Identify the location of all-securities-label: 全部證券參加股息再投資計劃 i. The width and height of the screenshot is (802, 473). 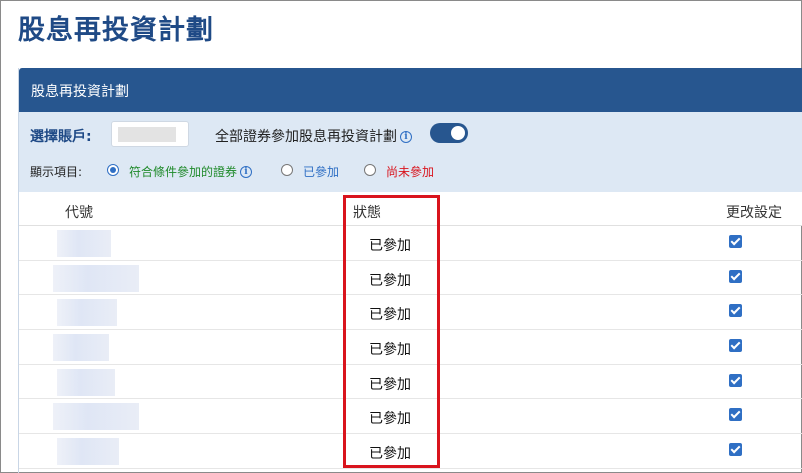
(313, 136).